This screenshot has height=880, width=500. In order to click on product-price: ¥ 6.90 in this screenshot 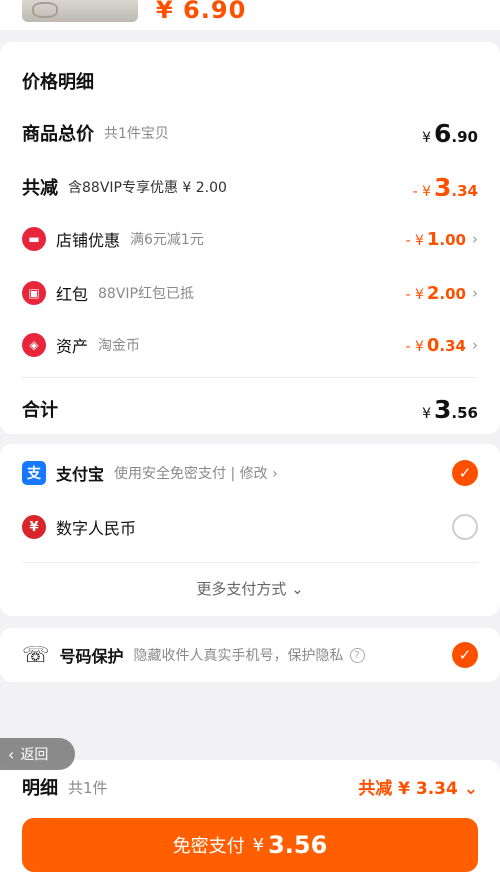, I will do `click(201, 12)`.